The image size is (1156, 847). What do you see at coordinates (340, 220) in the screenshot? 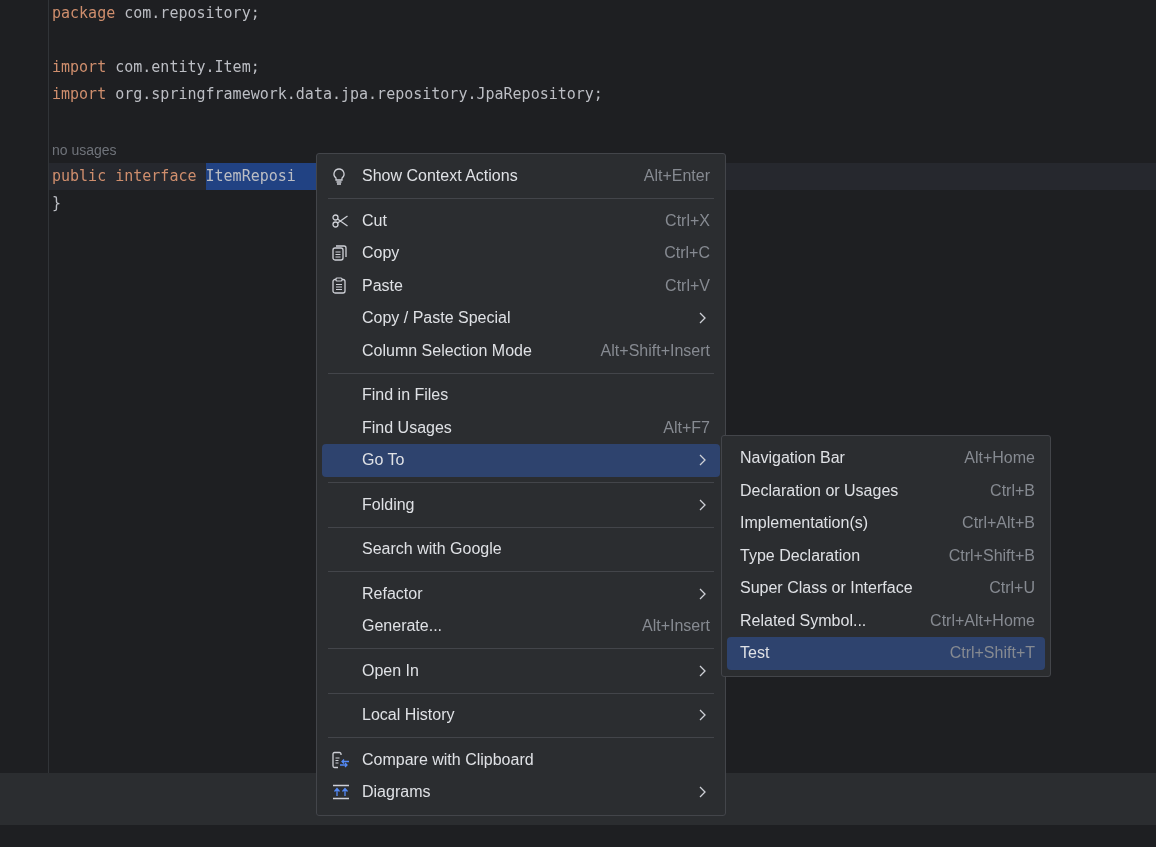
I see `scissors-icon` at bounding box center [340, 220].